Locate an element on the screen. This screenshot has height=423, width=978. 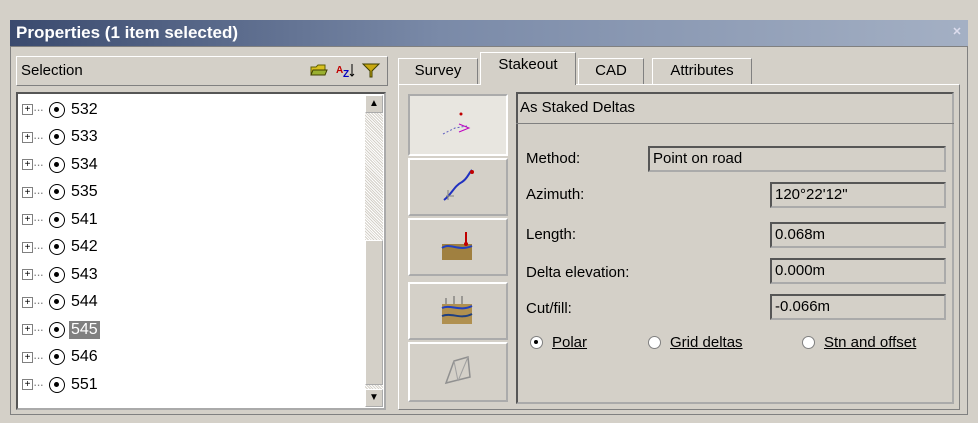
stakeout-line-icon is located at coordinates (458, 187).